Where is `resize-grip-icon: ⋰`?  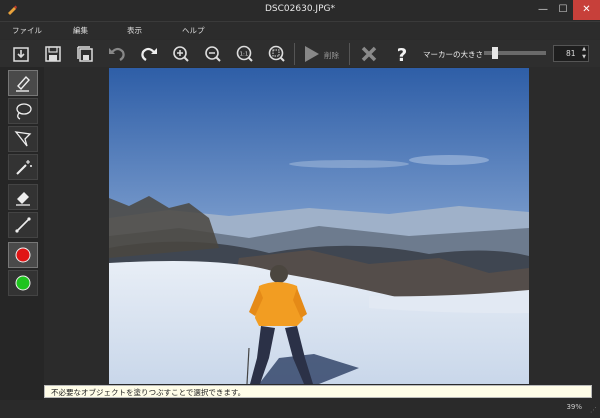 resize-grip-icon: ⋰ is located at coordinates (593, 410).